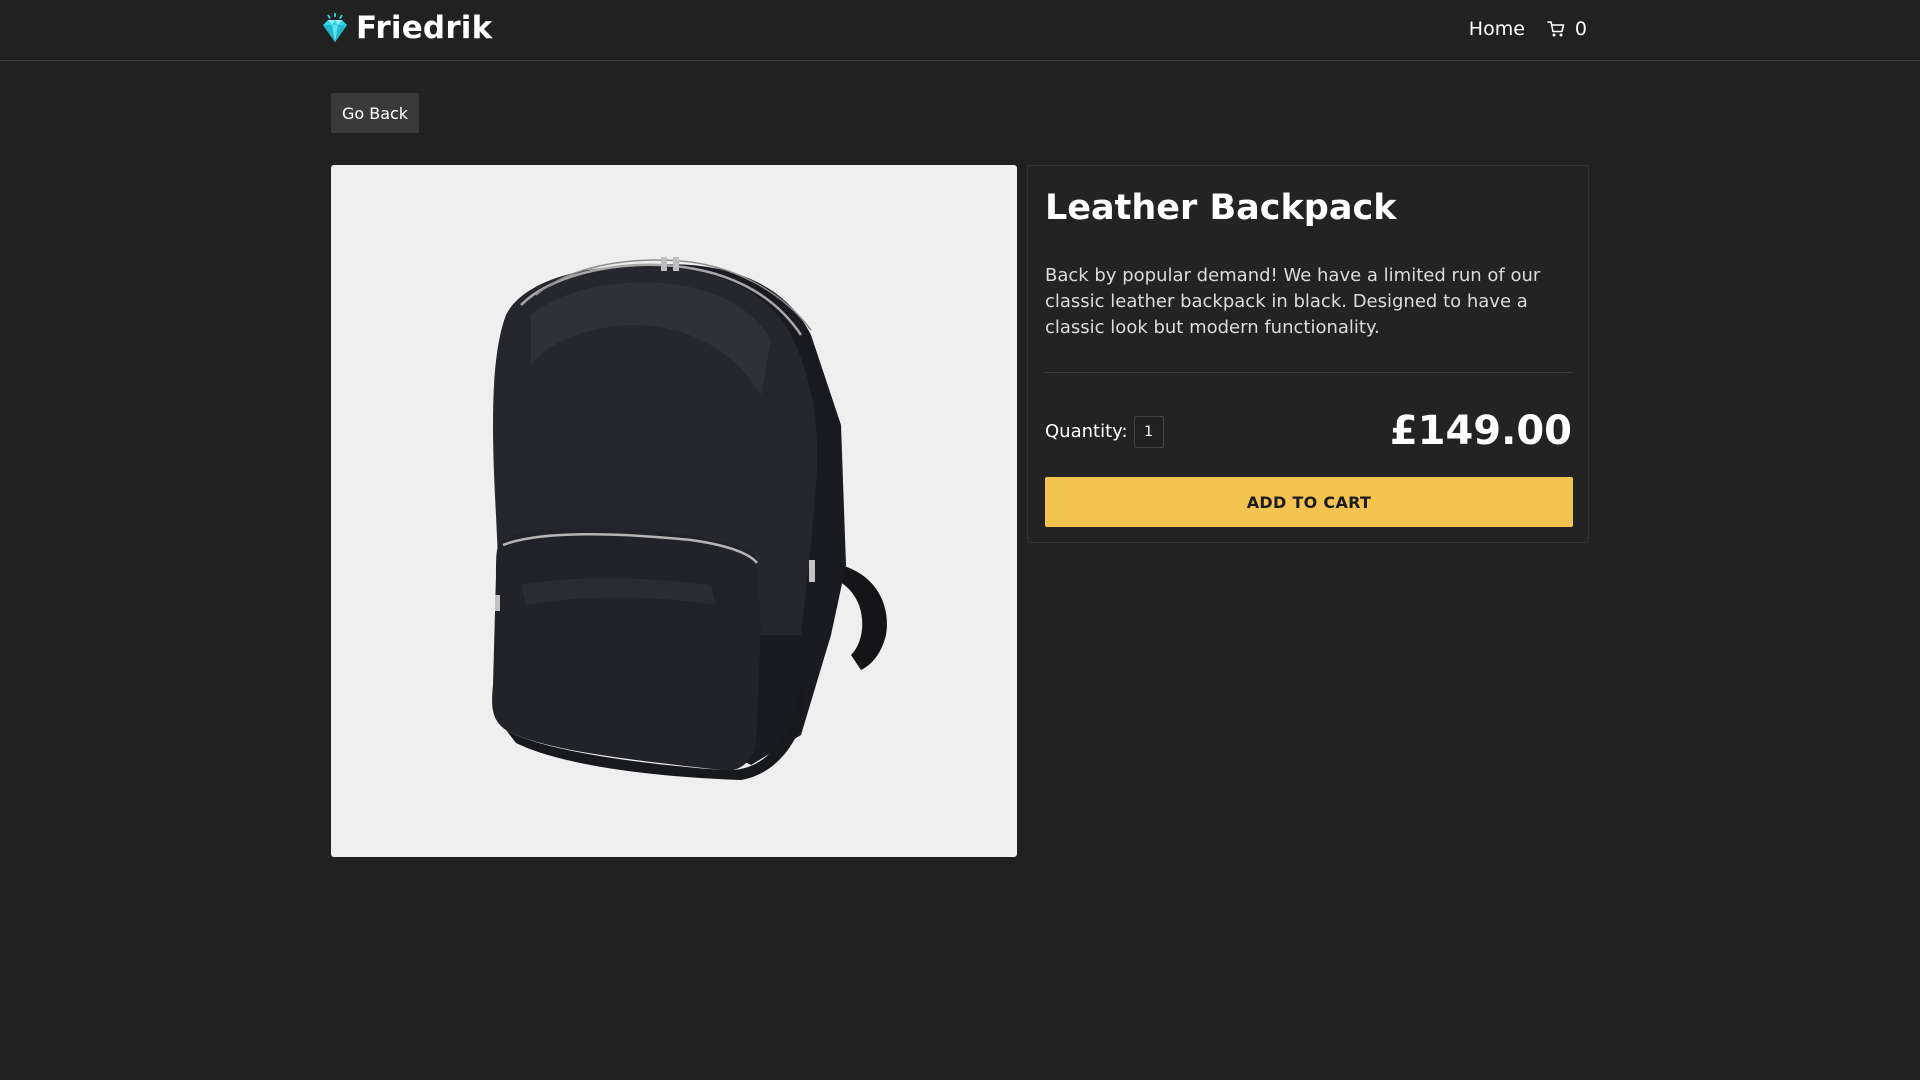  What do you see at coordinates (1086, 431) in the screenshot?
I see `quantity-label: Quantity:` at bounding box center [1086, 431].